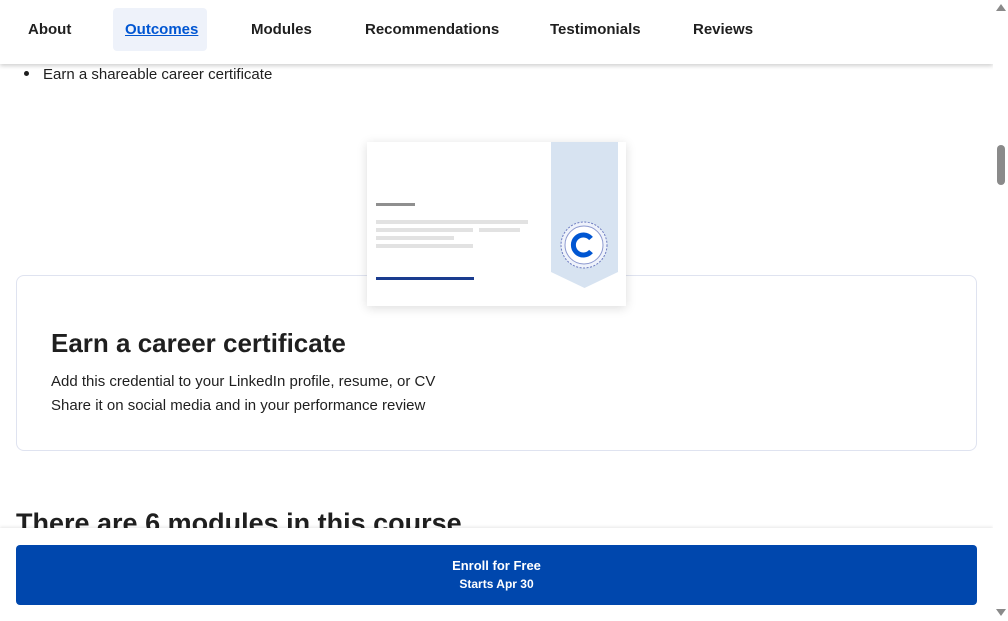 Image resolution: width=1008 pixels, height=621 pixels. What do you see at coordinates (1001, 7) in the screenshot?
I see `scroll-up-arrow-icon` at bounding box center [1001, 7].